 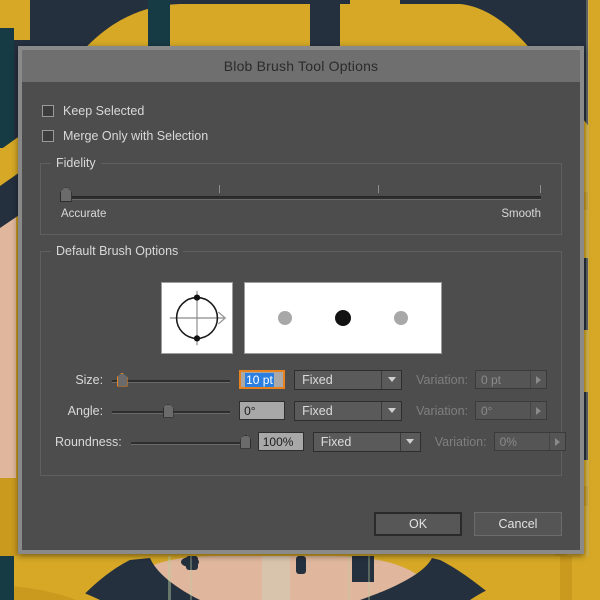 I want to click on roundness-slider, so click(x=191, y=442).